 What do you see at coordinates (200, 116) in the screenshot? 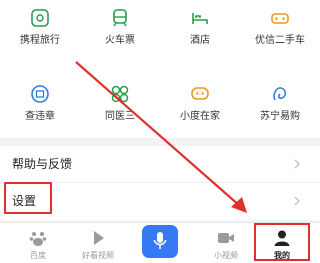
I see `service-label: 小度在家` at bounding box center [200, 116].